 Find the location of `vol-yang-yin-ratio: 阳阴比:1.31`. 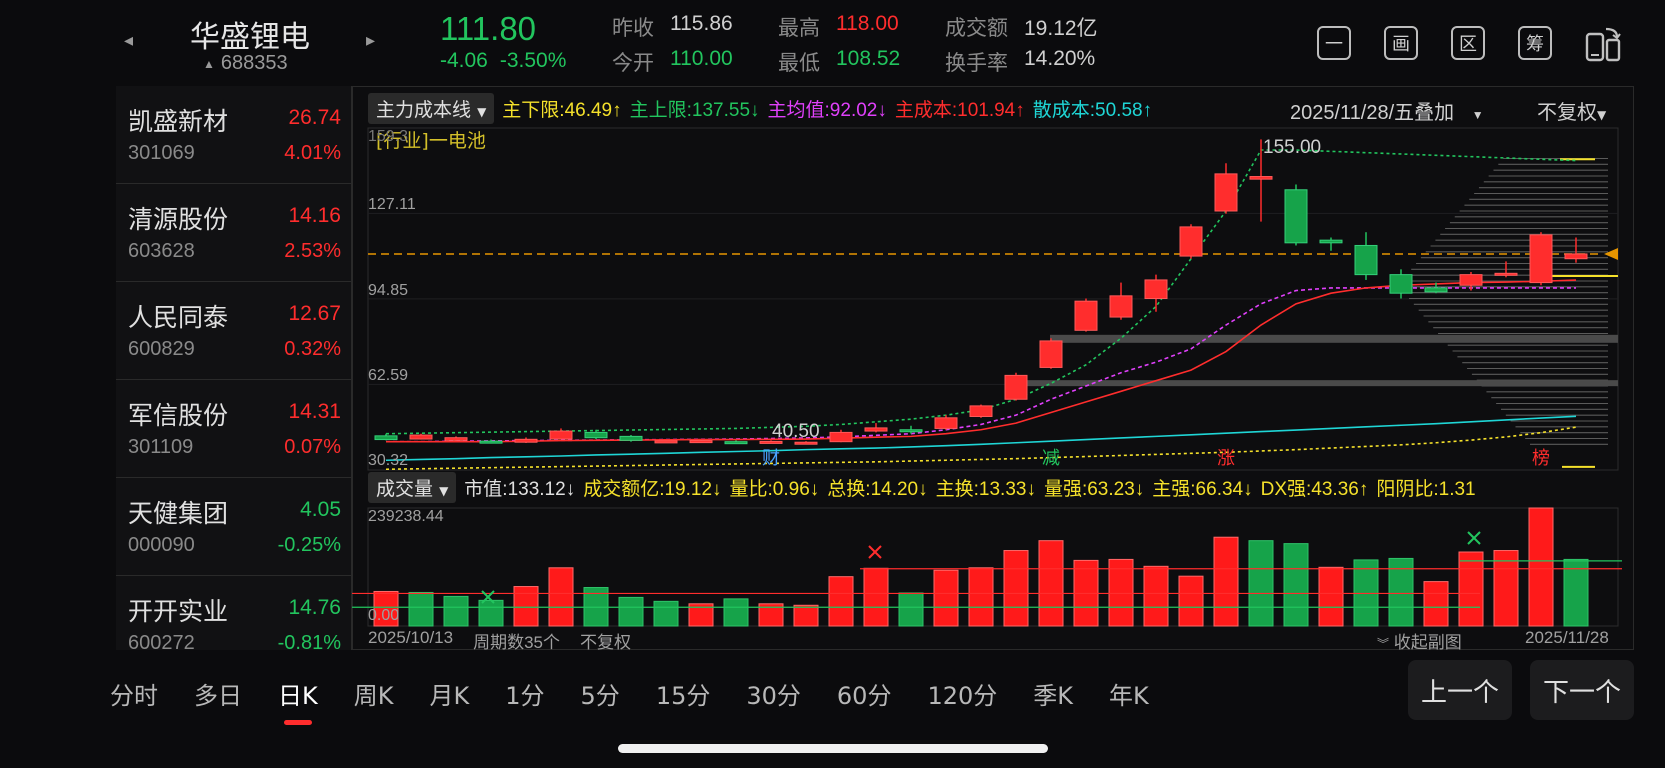

vol-yang-yin-ratio: 阳阴比:1.31 is located at coordinates (1426, 489).